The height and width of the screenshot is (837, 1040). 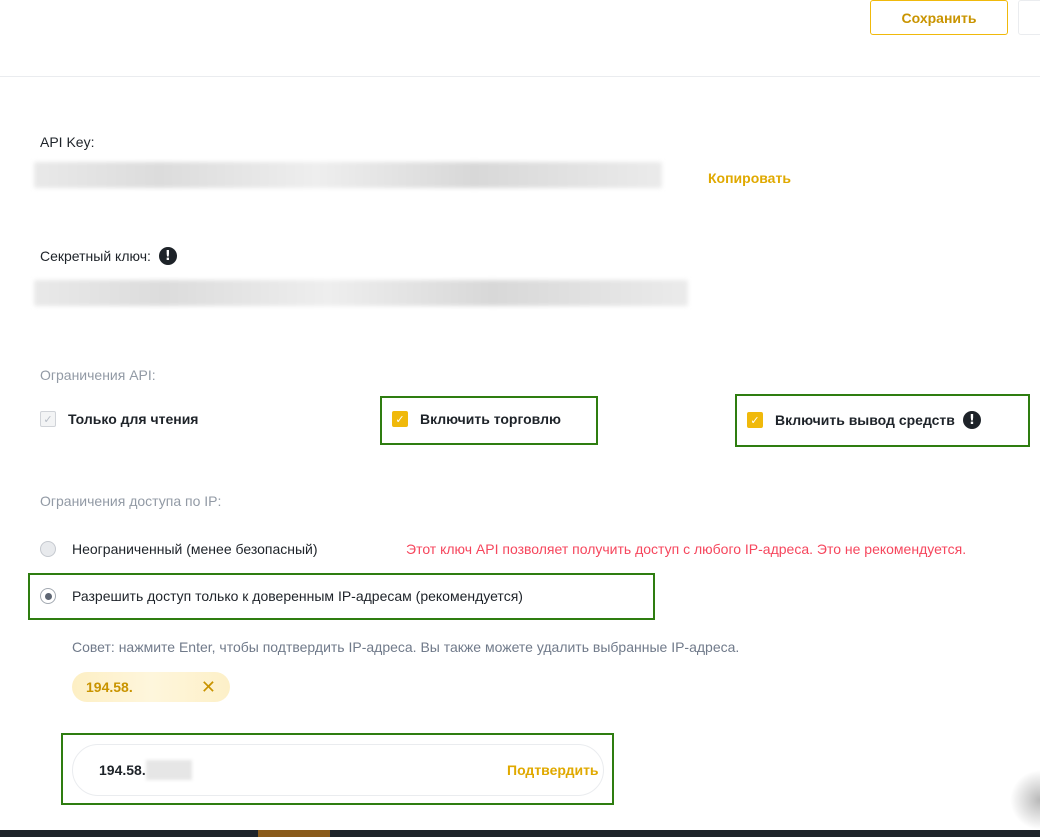 I want to click on enable-withdrawals-checkbox: ✓, so click(x=755, y=420).